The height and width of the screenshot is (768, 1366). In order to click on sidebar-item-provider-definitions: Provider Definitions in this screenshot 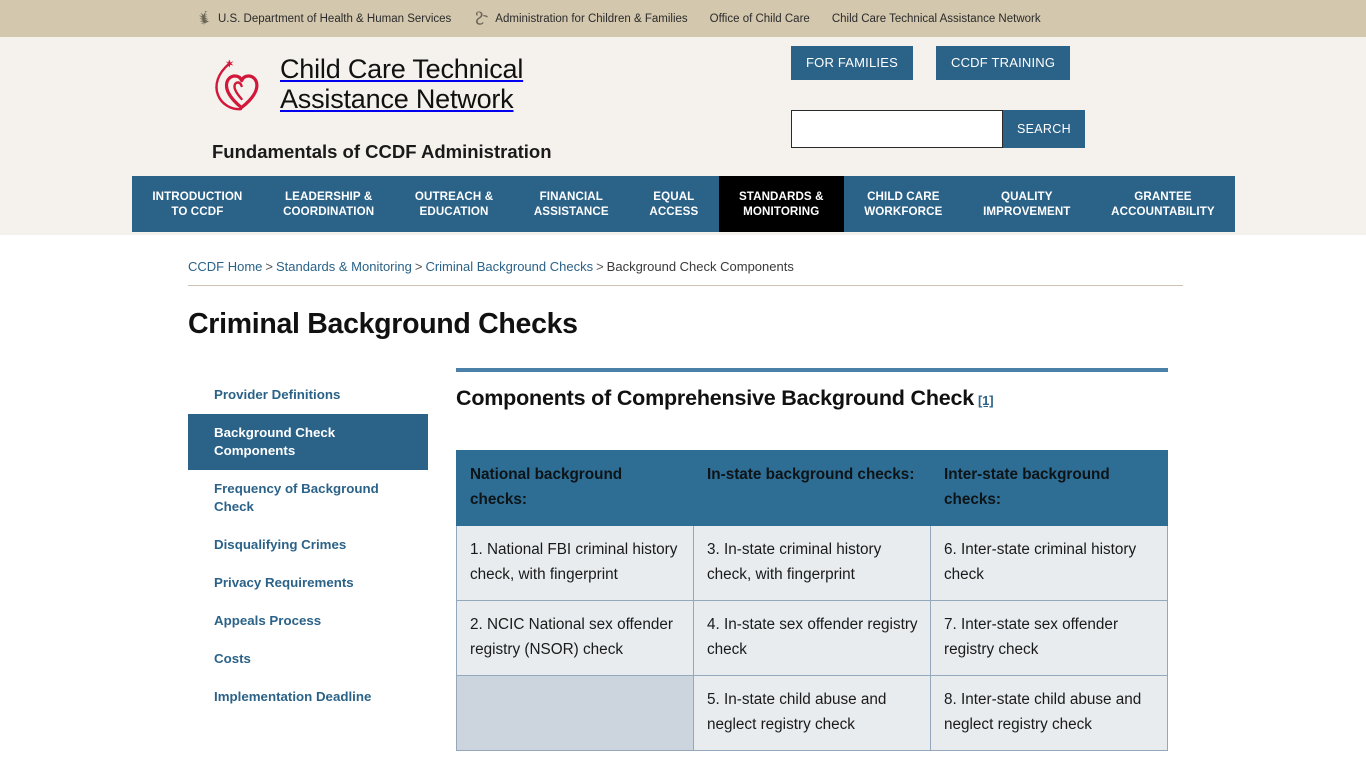, I will do `click(308, 395)`.